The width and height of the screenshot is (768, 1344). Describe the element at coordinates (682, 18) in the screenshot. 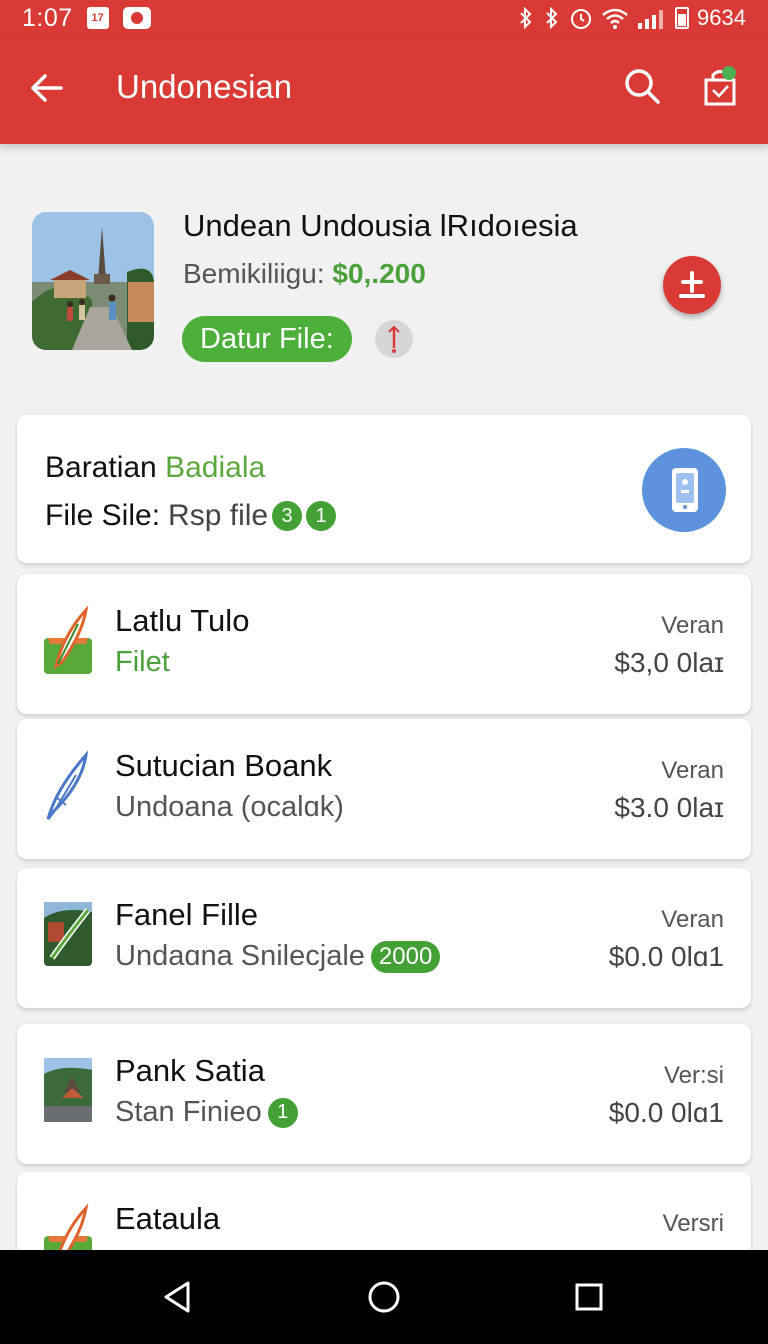

I see `battery-icon` at that location.